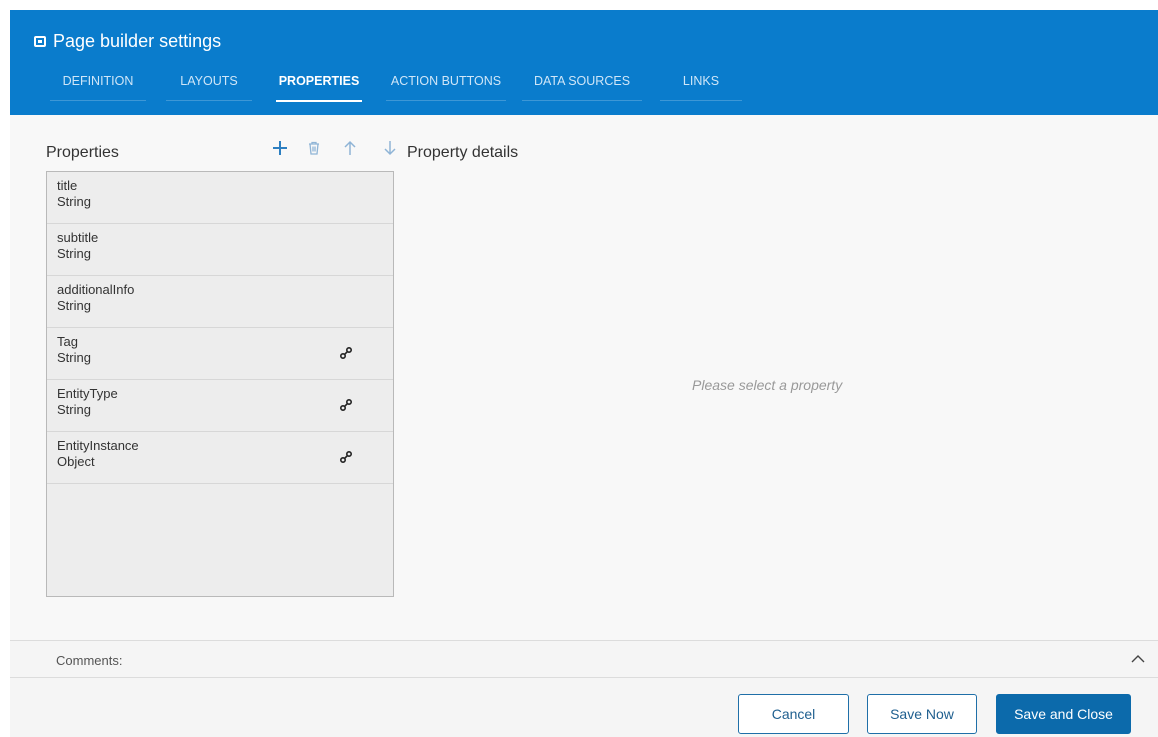 Image resolution: width=1158 pixels, height=737 pixels. Describe the element at coordinates (220, 302) in the screenshot. I see `list-item: additionalInfo String` at that location.